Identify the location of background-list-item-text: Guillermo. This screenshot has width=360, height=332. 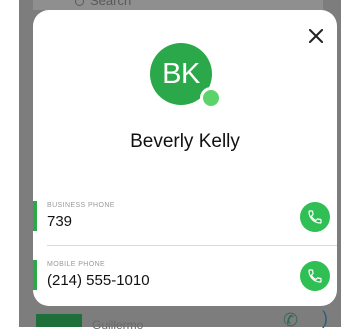
(118, 325).